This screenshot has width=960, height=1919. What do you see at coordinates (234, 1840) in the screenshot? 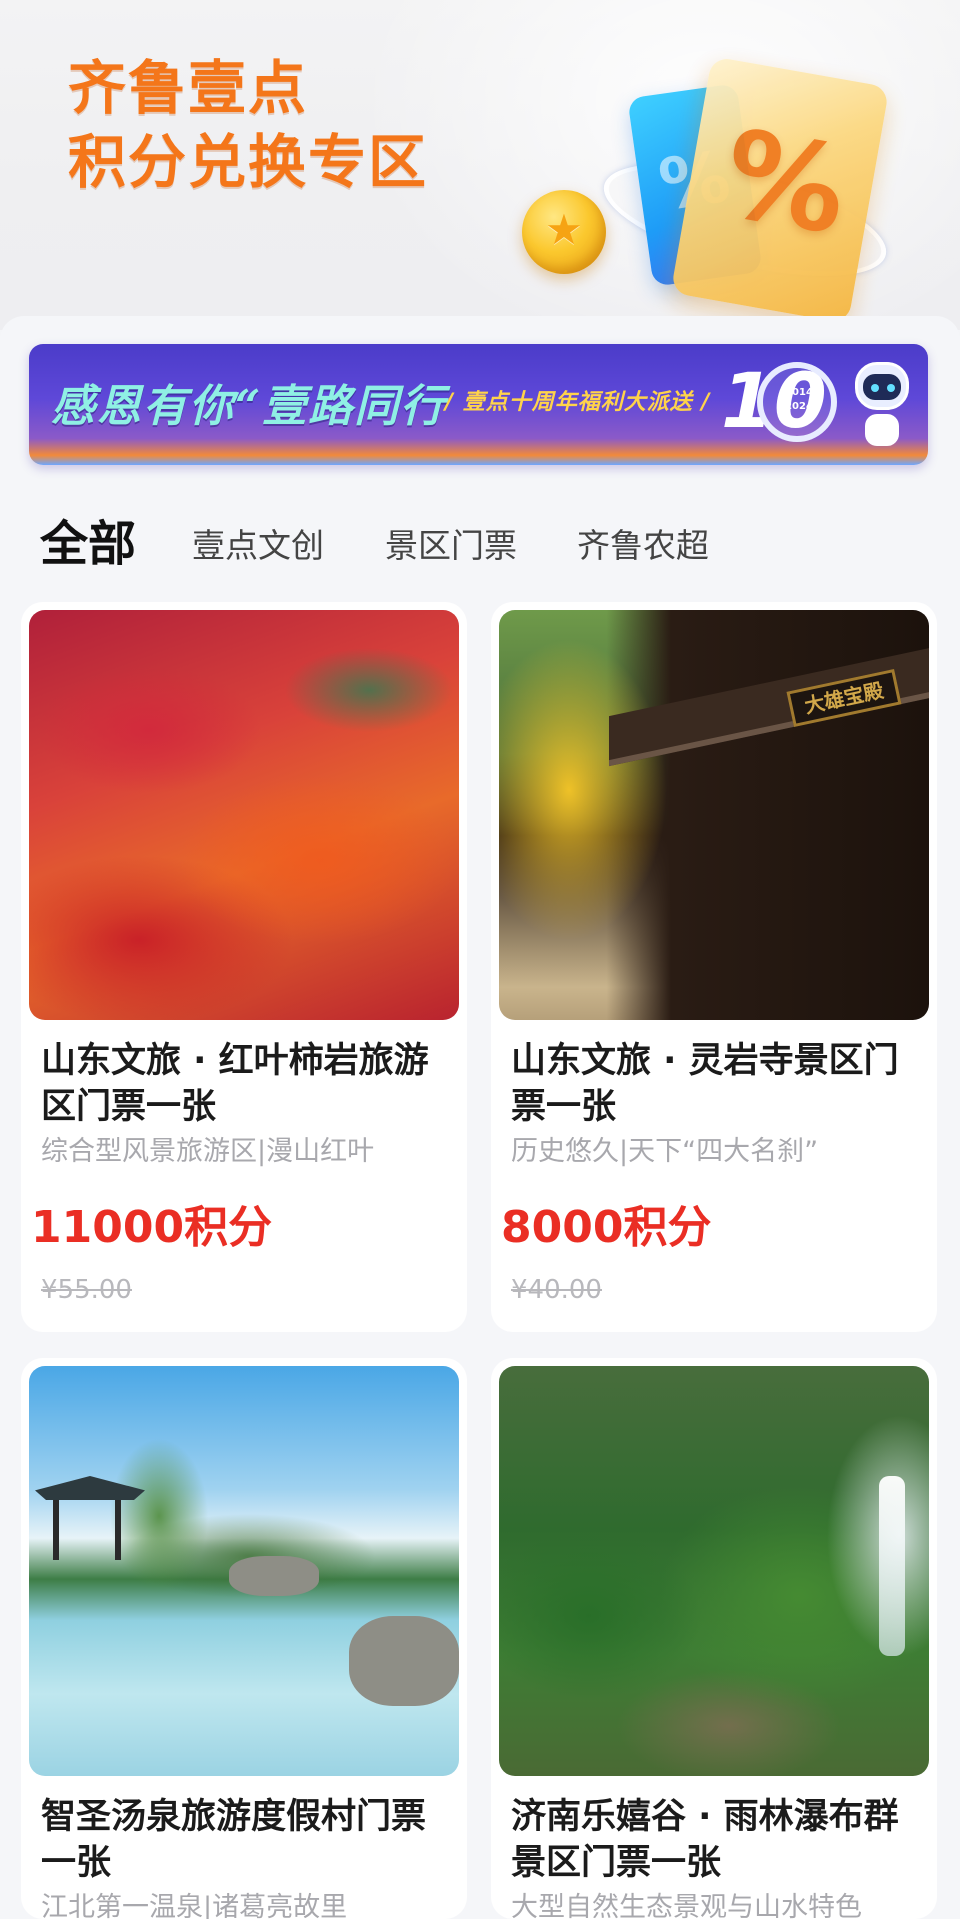
I see `product-title: 智圣汤泉旅游度假村门票一张` at bounding box center [234, 1840].